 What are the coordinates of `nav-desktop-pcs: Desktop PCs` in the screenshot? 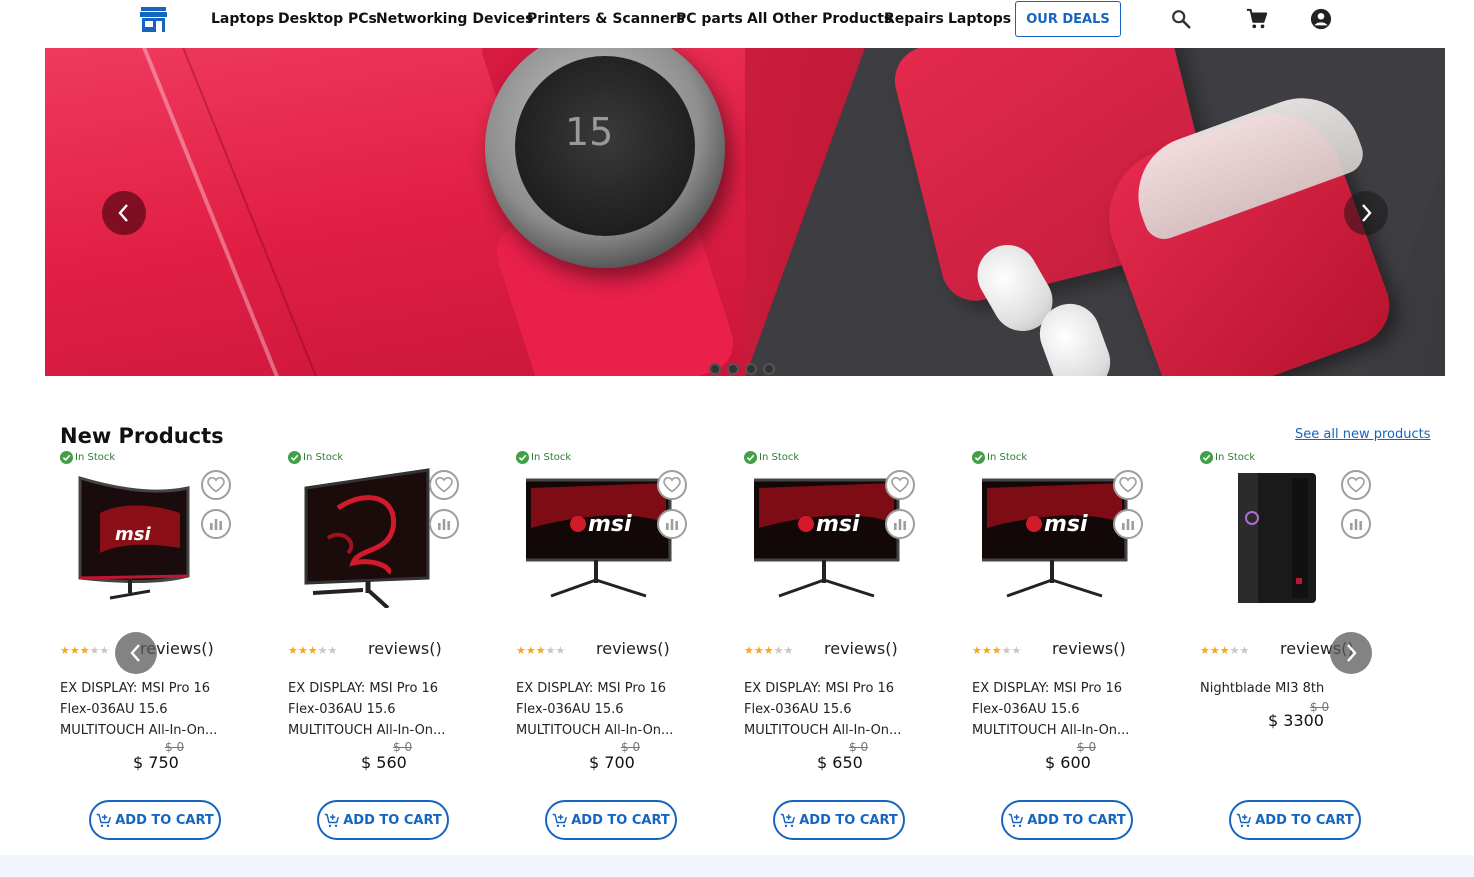 It's located at (327, 19).